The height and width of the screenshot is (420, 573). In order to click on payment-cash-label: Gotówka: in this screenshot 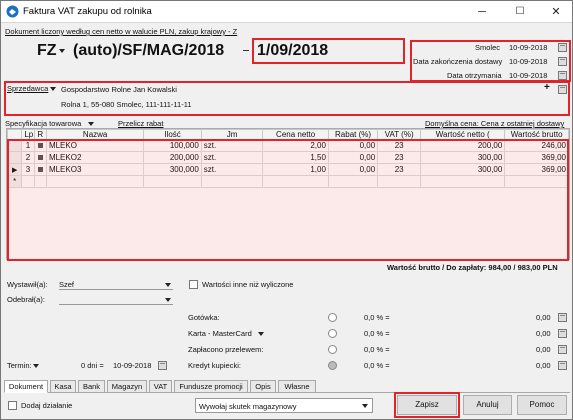, I will do `click(204, 317)`.